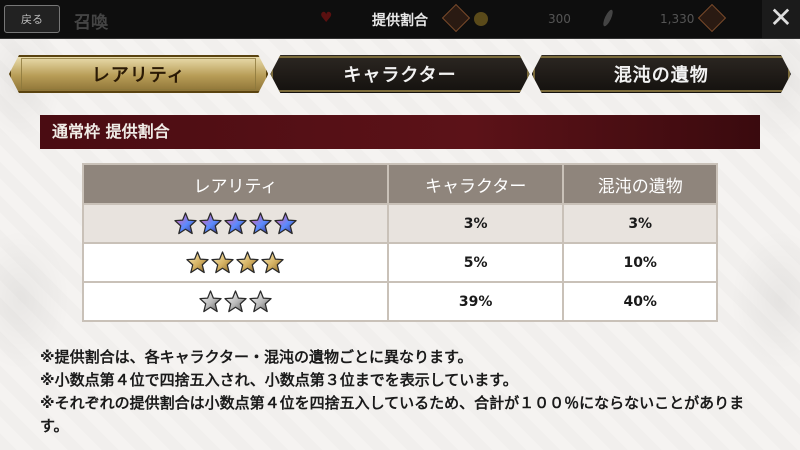 The width and height of the screenshot is (800, 450). I want to click on close-icon: ✕, so click(781, 17).